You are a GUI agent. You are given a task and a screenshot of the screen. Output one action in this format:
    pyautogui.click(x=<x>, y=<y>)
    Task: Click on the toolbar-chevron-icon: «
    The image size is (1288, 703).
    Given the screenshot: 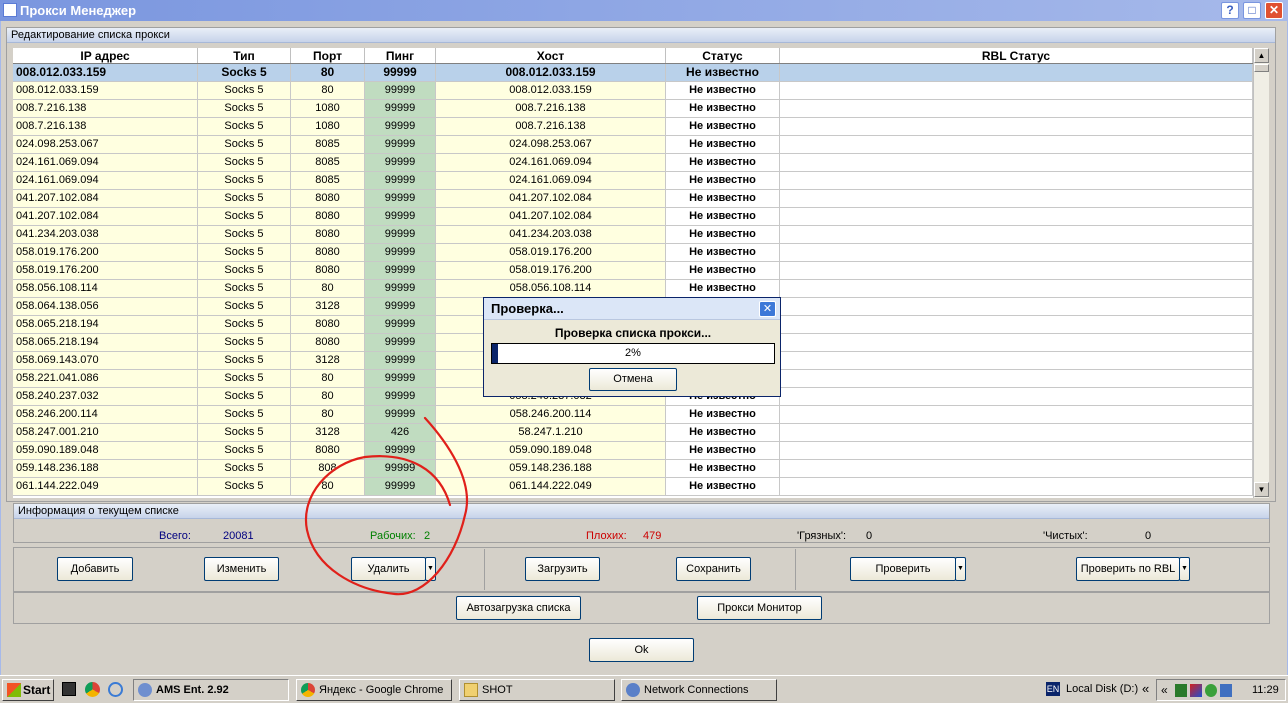 What is the action you would take?
    pyautogui.click(x=1145, y=688)
    